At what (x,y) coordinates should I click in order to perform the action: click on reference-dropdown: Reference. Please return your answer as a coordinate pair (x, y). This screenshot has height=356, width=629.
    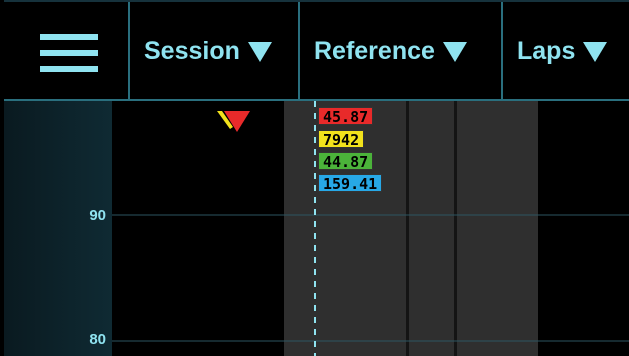
    Looking at the image, I should click on (399, 51).